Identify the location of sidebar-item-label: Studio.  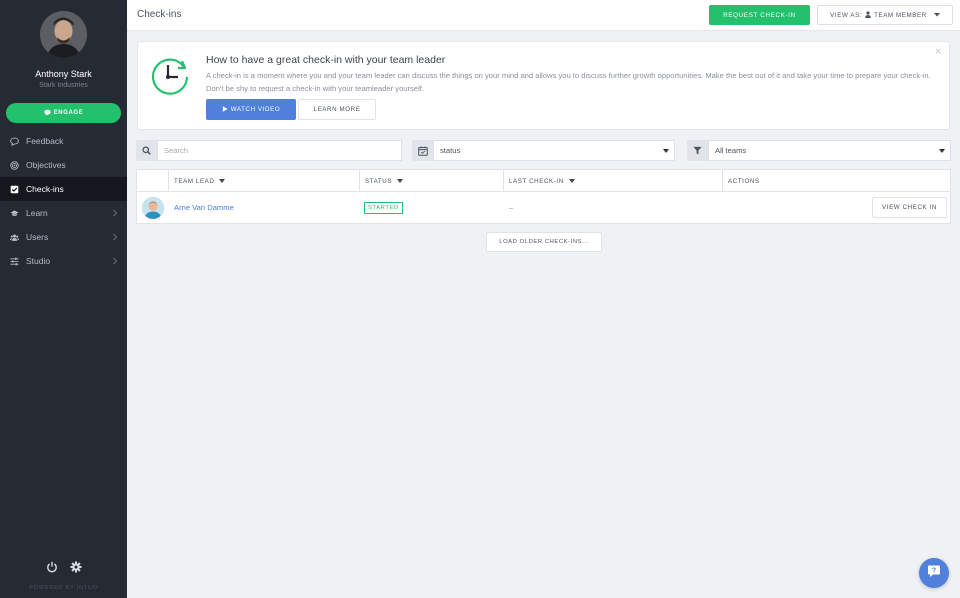
(38, 261).